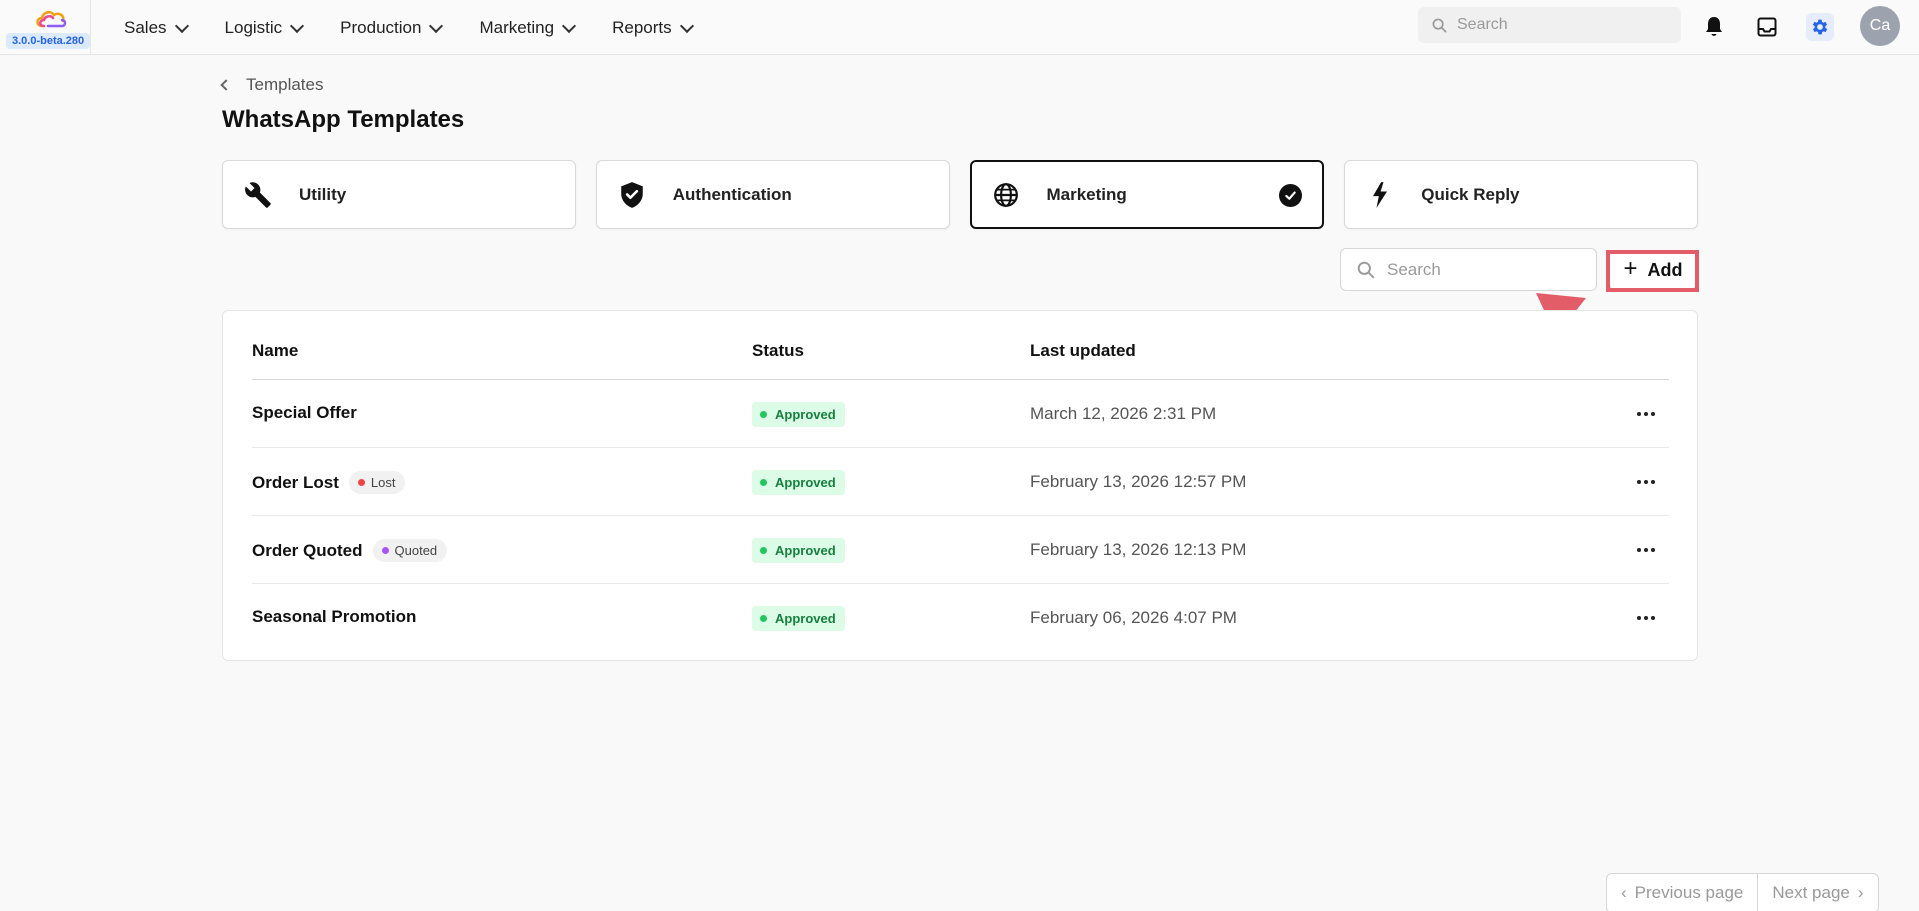 This screenshot has height=911, width=1919. What do you see at coordinates (1624, 892) in the screenshot?
I see `chevron-left-icon: ‹` at bounding box center [1624, 892].